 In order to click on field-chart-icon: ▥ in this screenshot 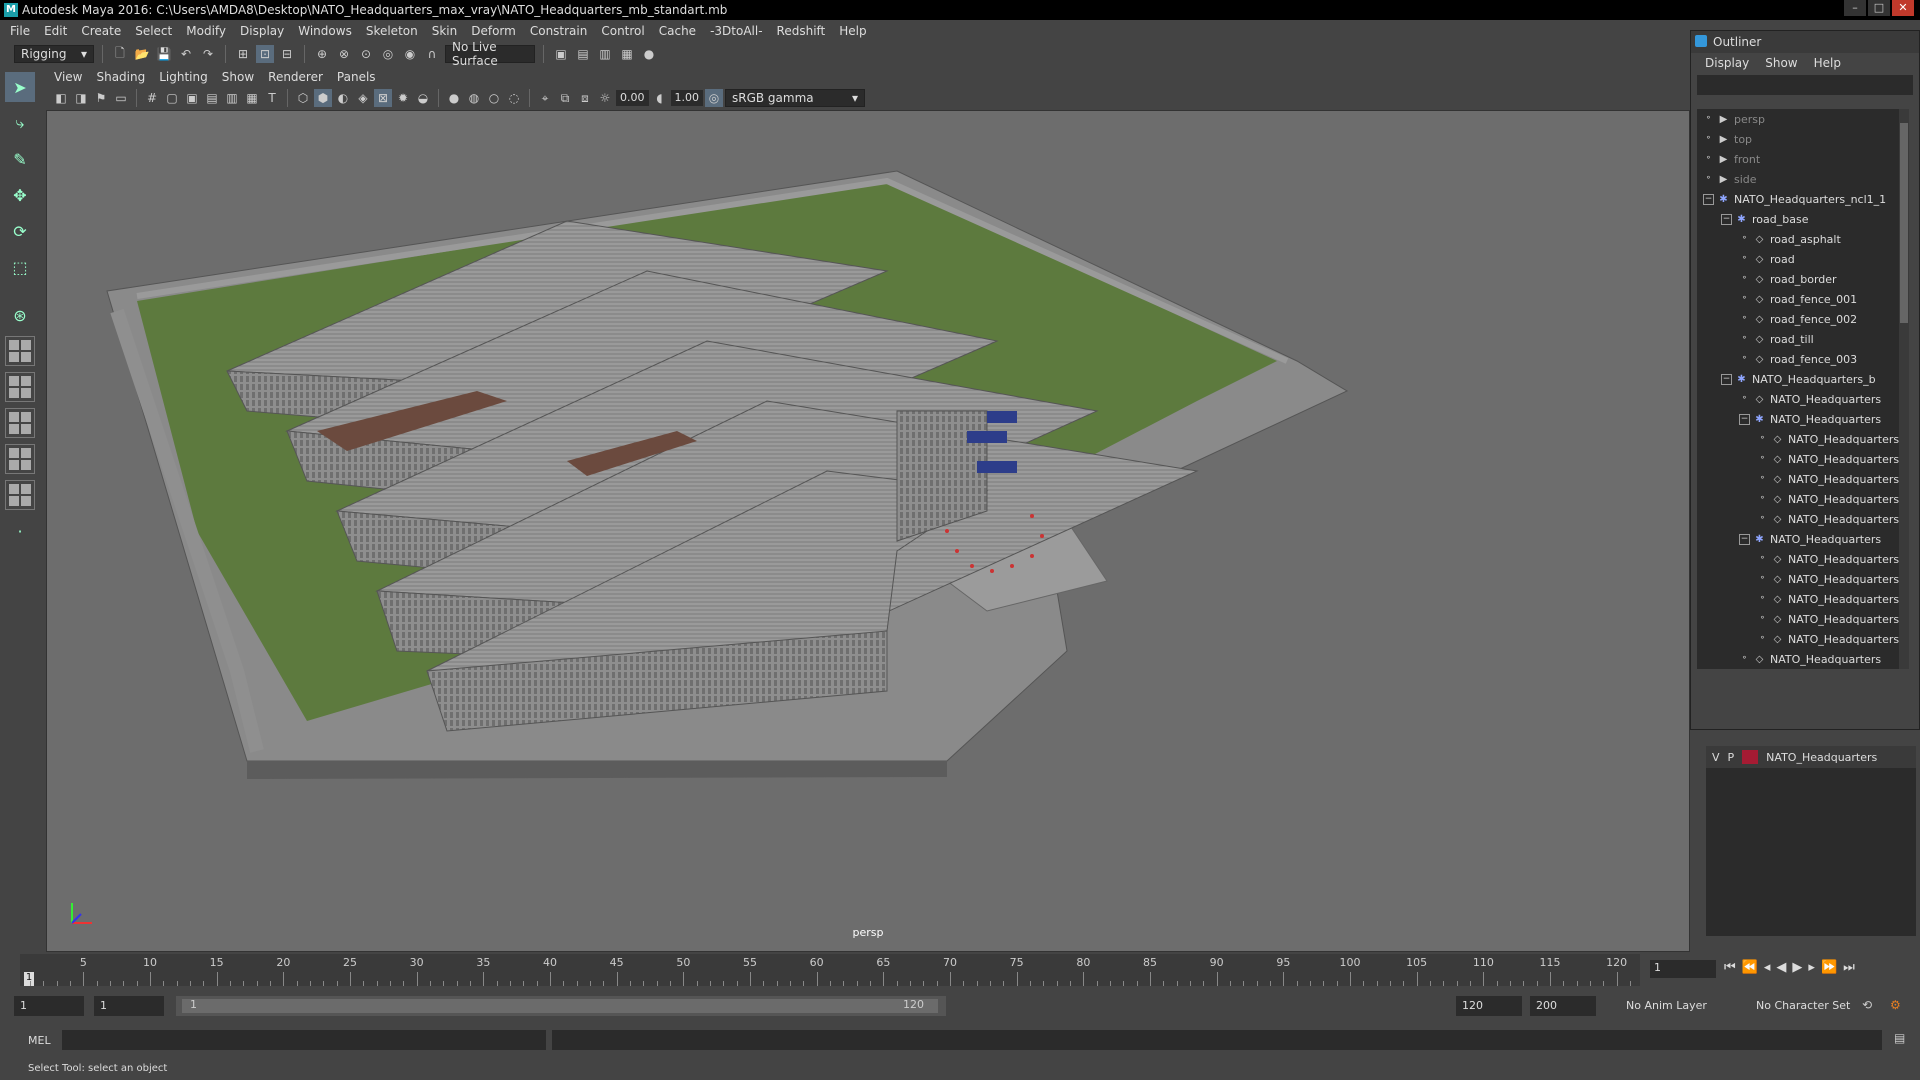, I will do `click(232, 98)`.